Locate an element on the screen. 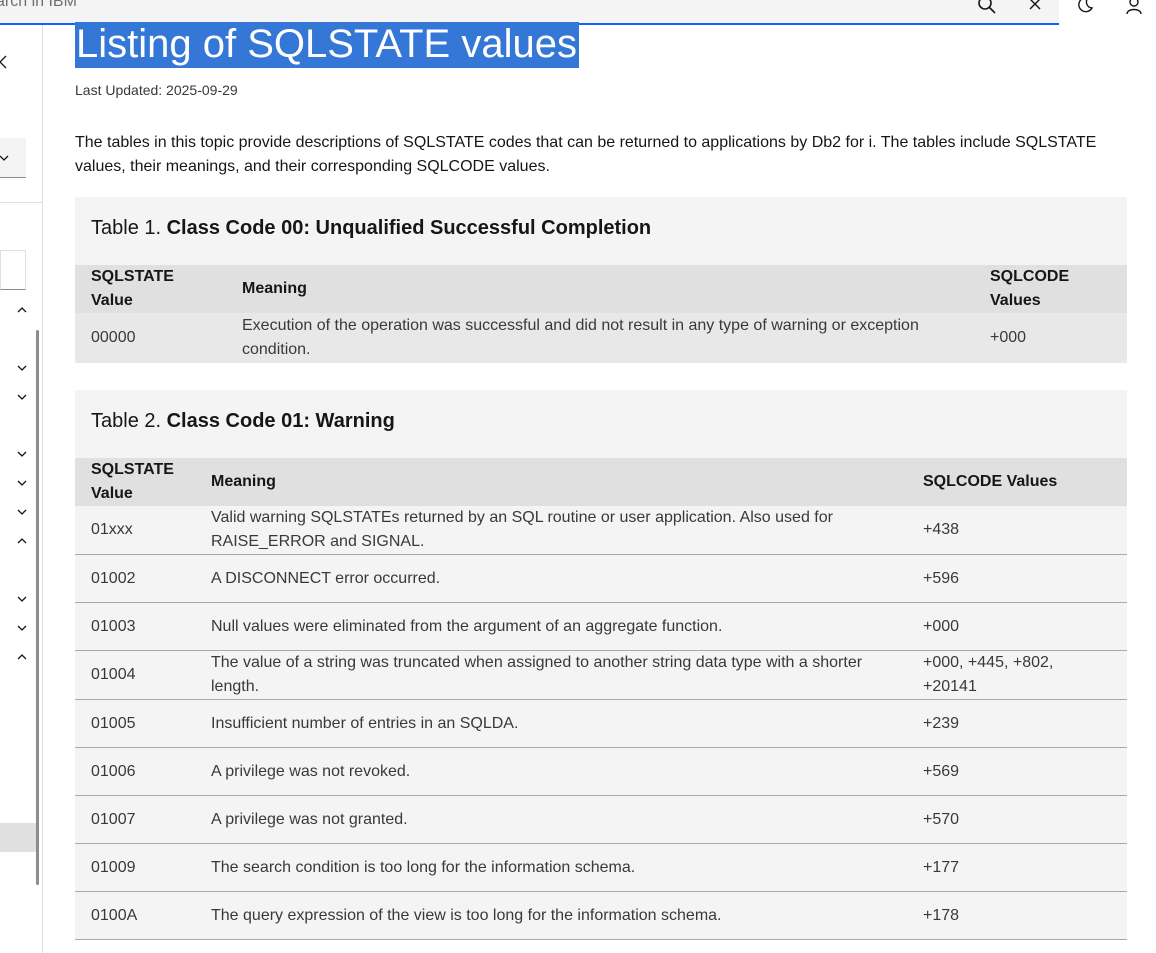 The image size is (1156, 953). cell-sqlstate: 01009 is located at coordinates (135, 867).